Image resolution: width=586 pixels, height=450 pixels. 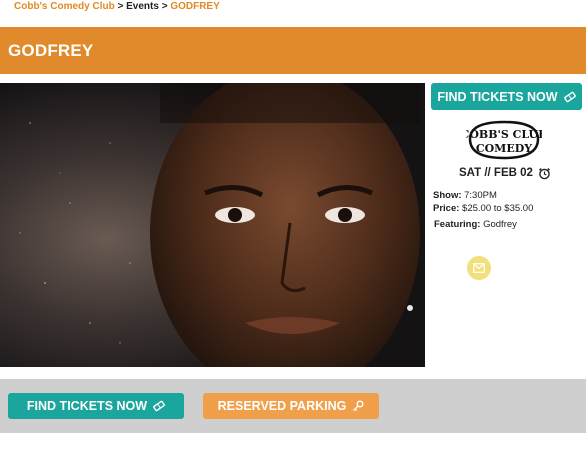 I want to click on breadcrumb: Cobb's Comedy Club > Events > GODFREY, so click(x=117, y=7).